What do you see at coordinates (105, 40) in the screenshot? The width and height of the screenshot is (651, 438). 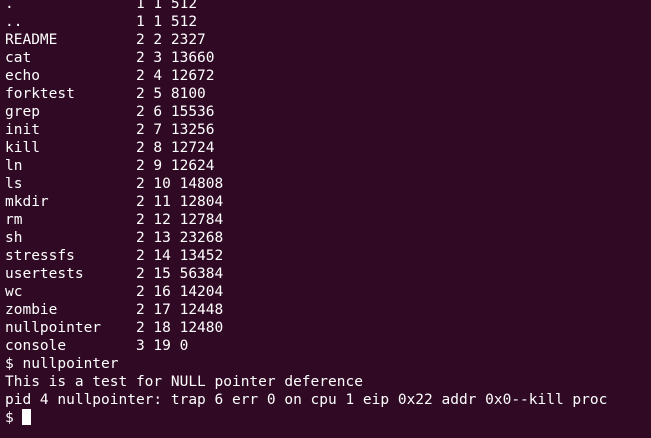 I see `terminal-line: README 2 2 2327` at bounding box center [105, 40].